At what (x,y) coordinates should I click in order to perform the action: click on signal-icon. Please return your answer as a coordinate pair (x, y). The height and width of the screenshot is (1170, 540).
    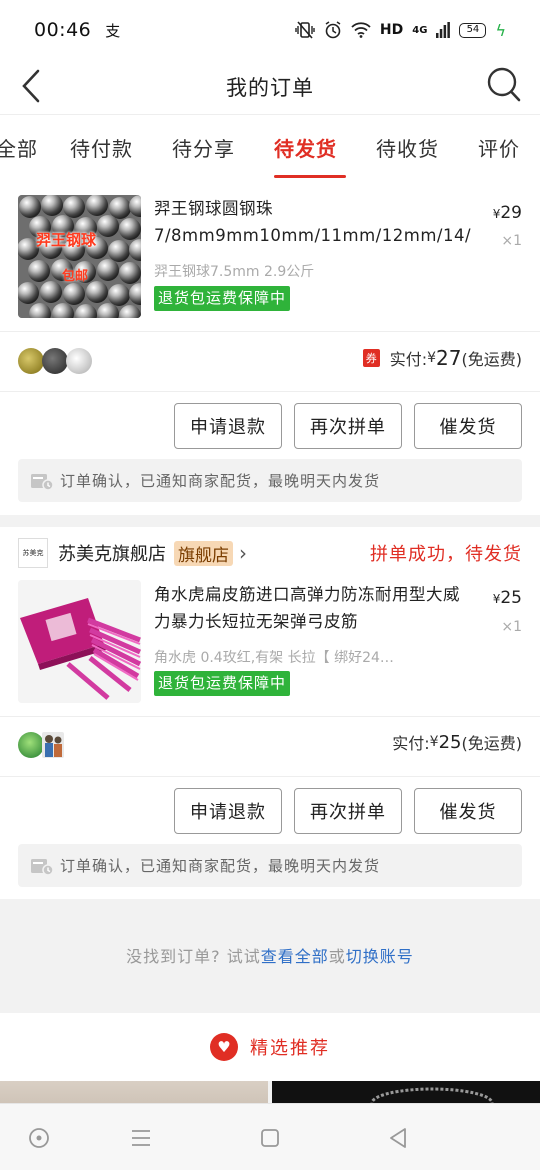
    Looking at the image, I should click on (443, 30).